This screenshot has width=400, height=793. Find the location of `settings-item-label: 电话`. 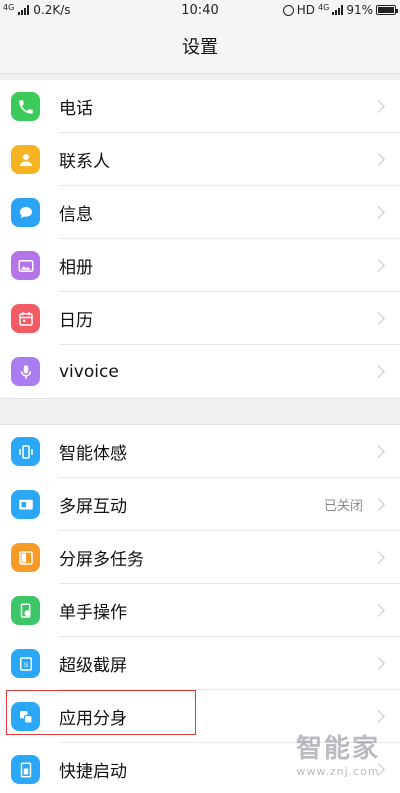

settings-item-label: 电话 is located at coordinates (76, 109).